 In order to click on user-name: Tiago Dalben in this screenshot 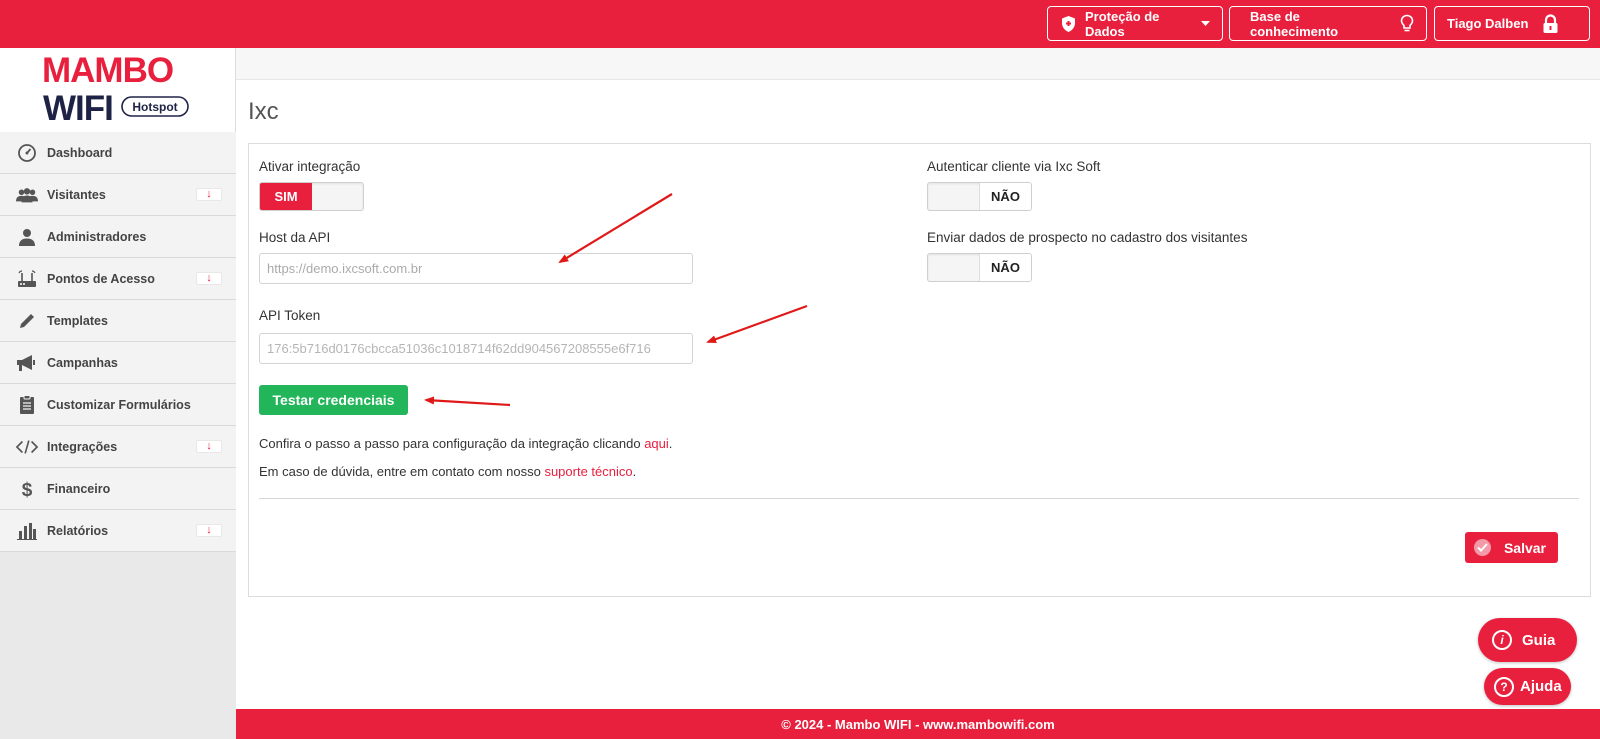, I will do `click(1488, 23)`.